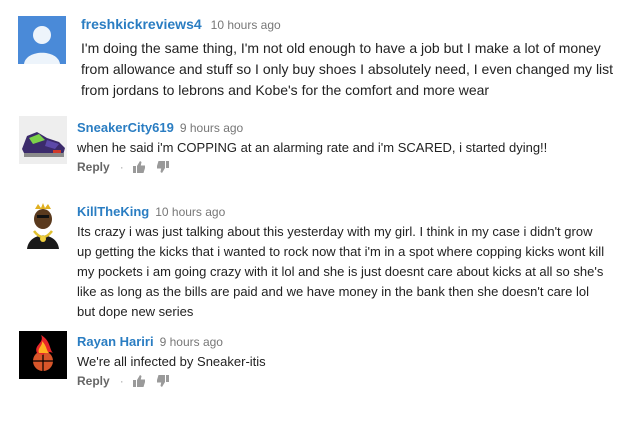  I want to click on king-cartoon-avatar-image, so click(43, 225).